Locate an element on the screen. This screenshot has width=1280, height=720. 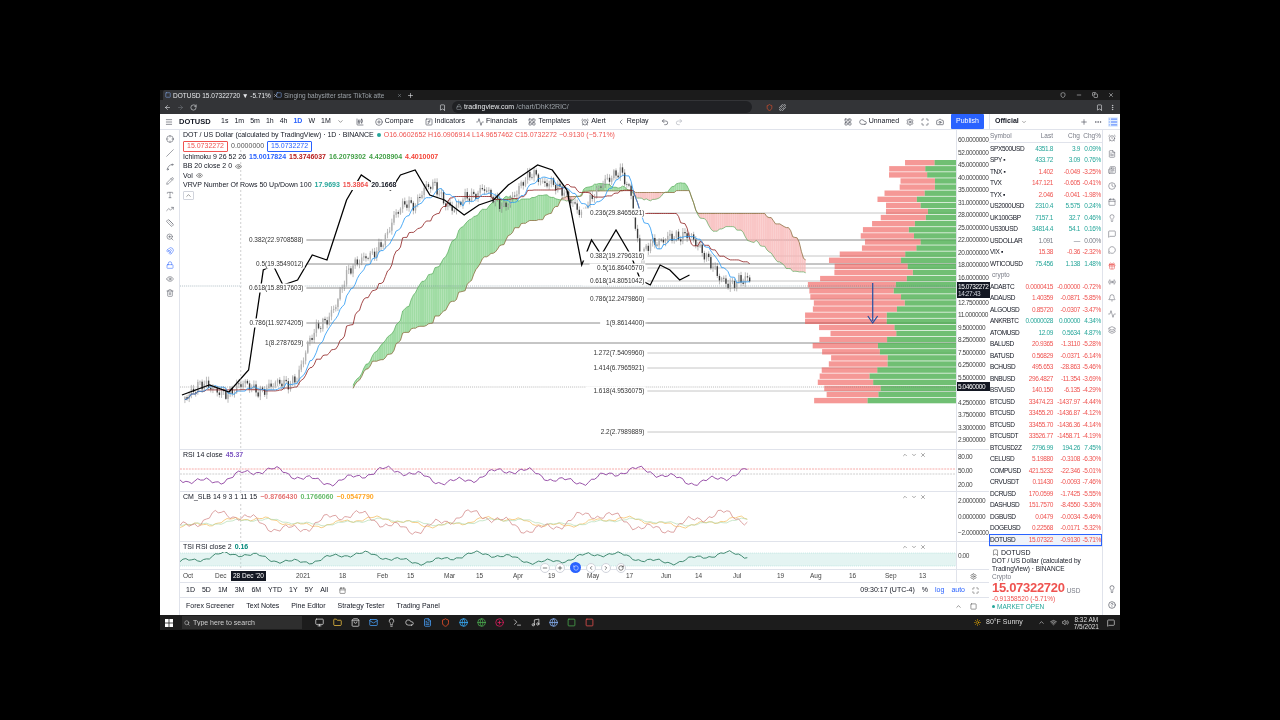
speech-bubble-icon is located at coordinates (1111, 622).